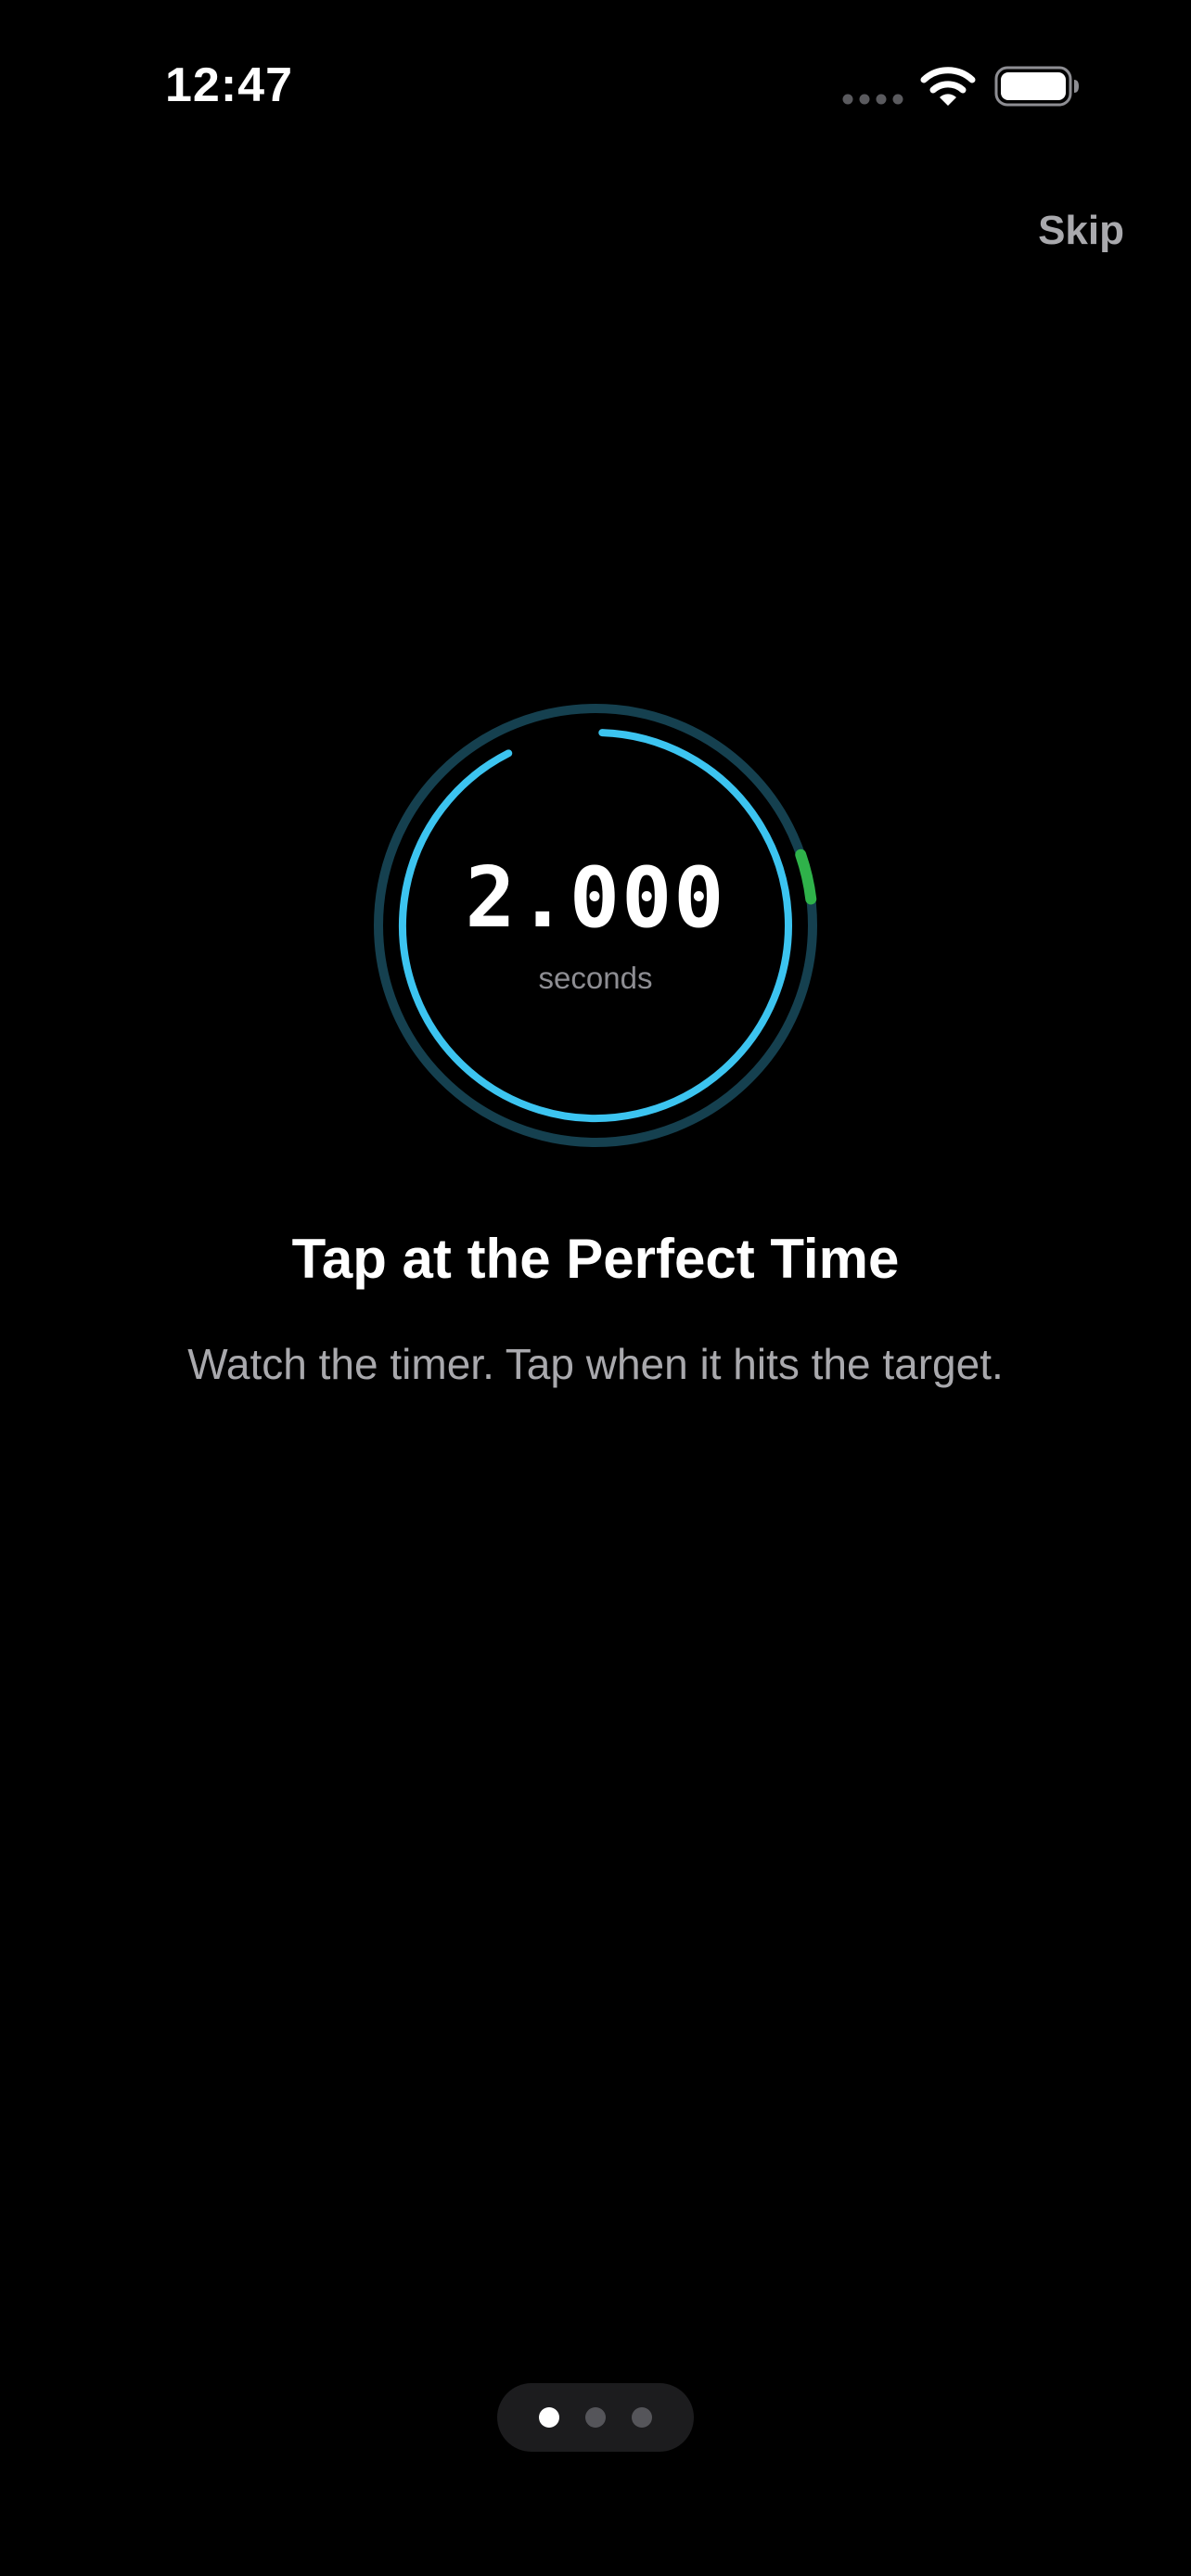  What do you see at coordinates (872, 99) in the screenshot?
I see `cellular-dots-icon` at bounding box center [872, 99].